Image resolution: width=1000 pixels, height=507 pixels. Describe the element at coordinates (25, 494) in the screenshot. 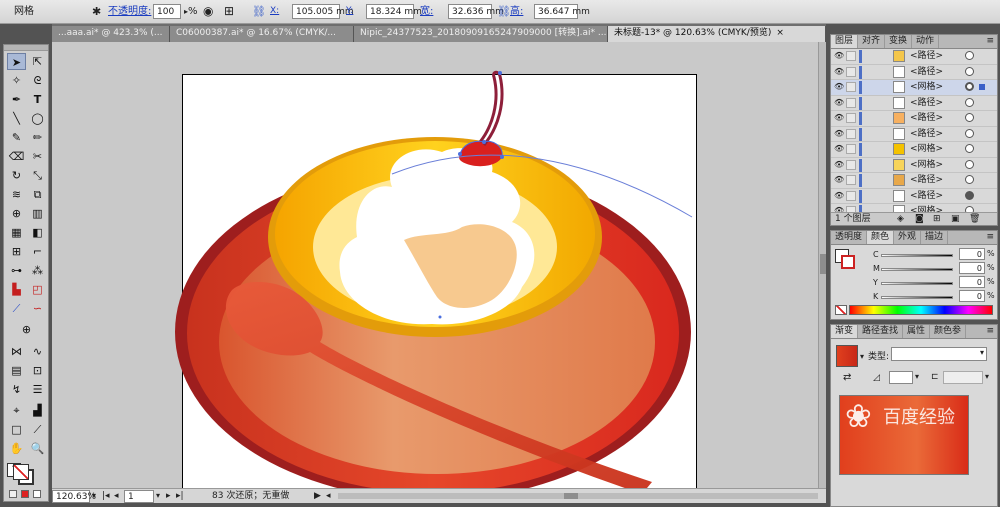

I see `gradient-mode-icon` at that location.